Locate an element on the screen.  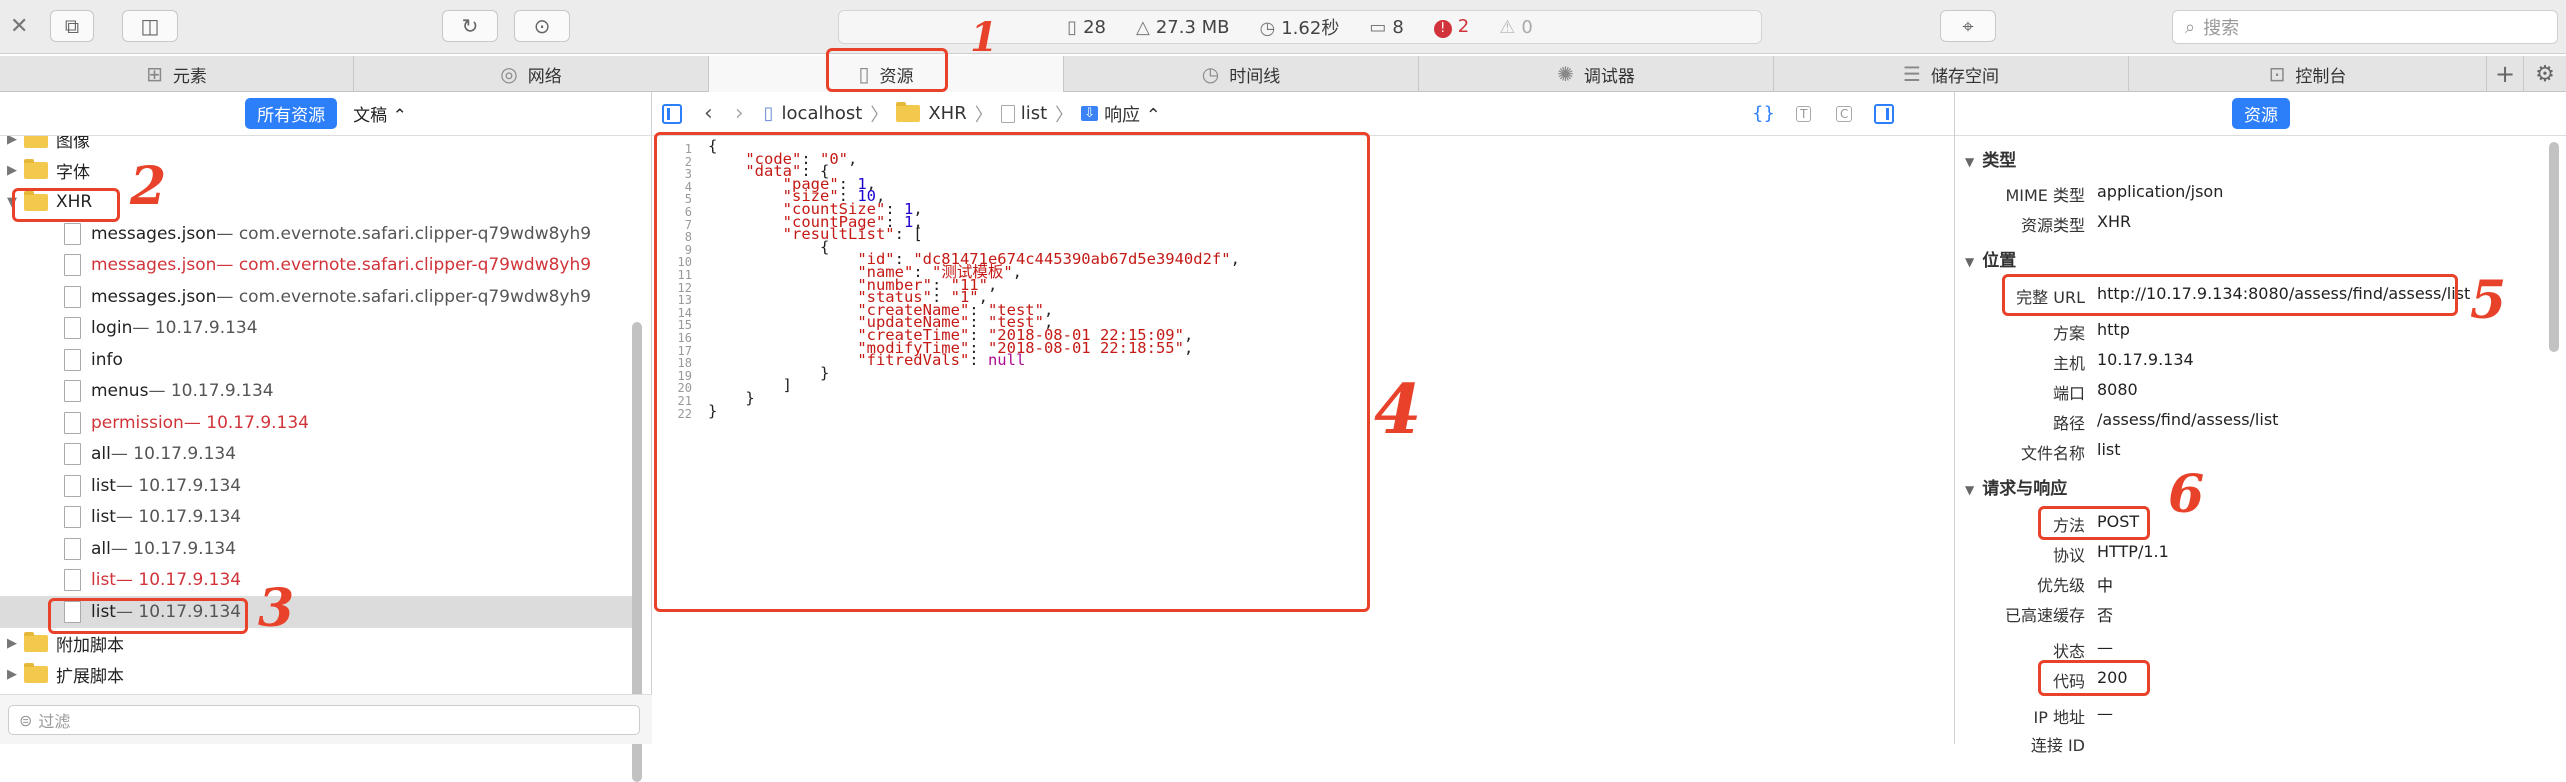
stat-time: ◷ 1.62秒 is located at coordinates (1300, 27).